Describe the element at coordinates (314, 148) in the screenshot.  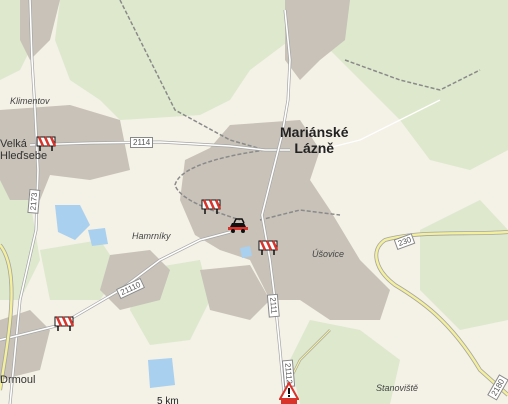
I see `place-marianske-line2: Lázně` at that location.